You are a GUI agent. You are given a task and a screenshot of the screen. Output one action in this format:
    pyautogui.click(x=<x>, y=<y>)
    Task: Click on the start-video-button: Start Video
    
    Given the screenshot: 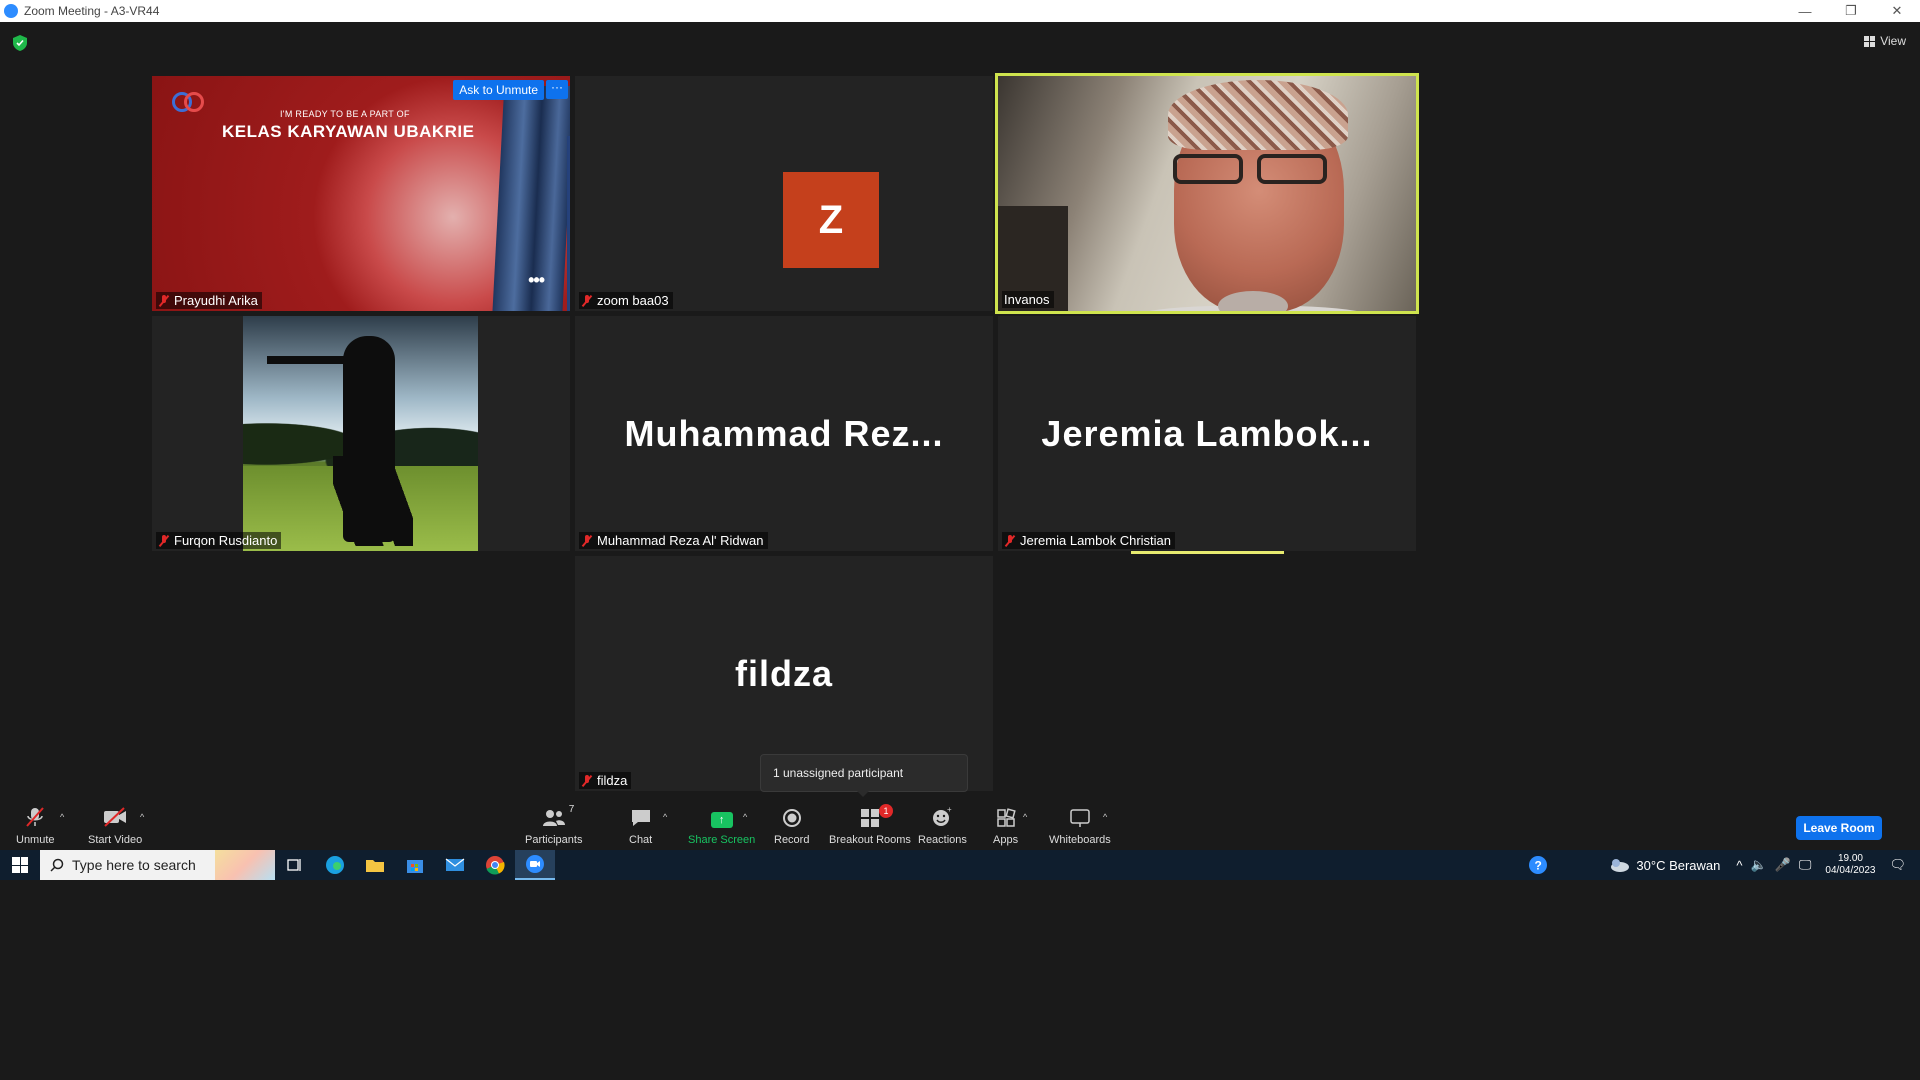 What is the action you would take?
    pyautogui.click(x=115, y=826)
    